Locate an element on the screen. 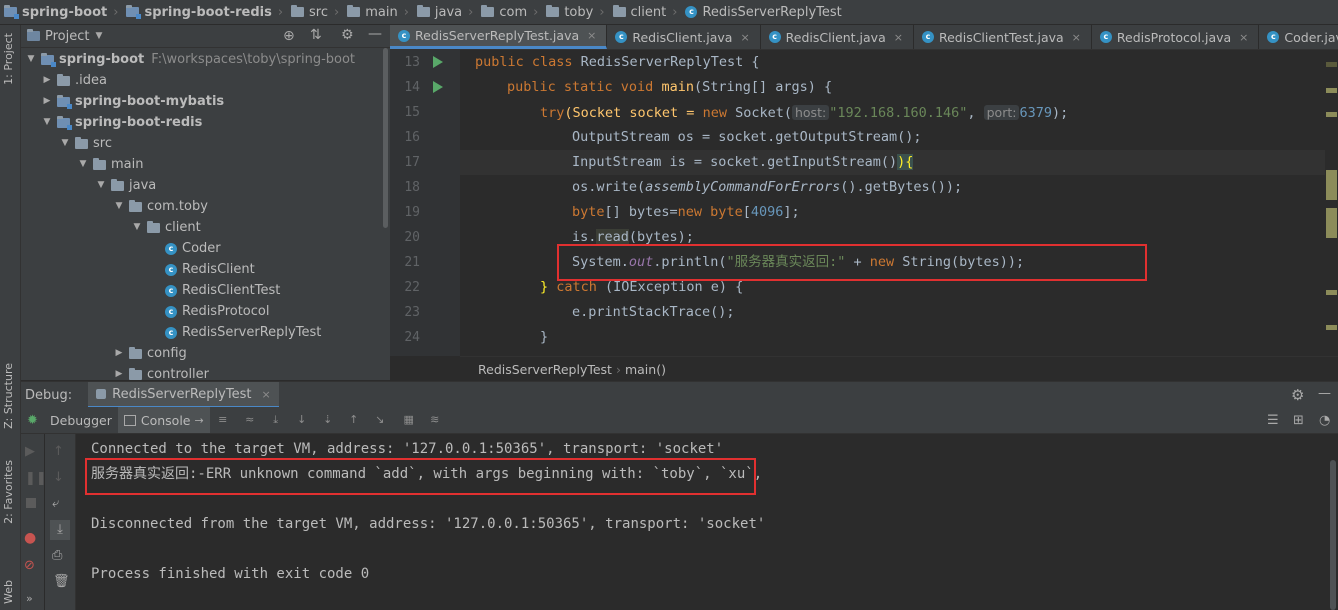  breadcrumb-src: src is located at coordinates (308, 12).